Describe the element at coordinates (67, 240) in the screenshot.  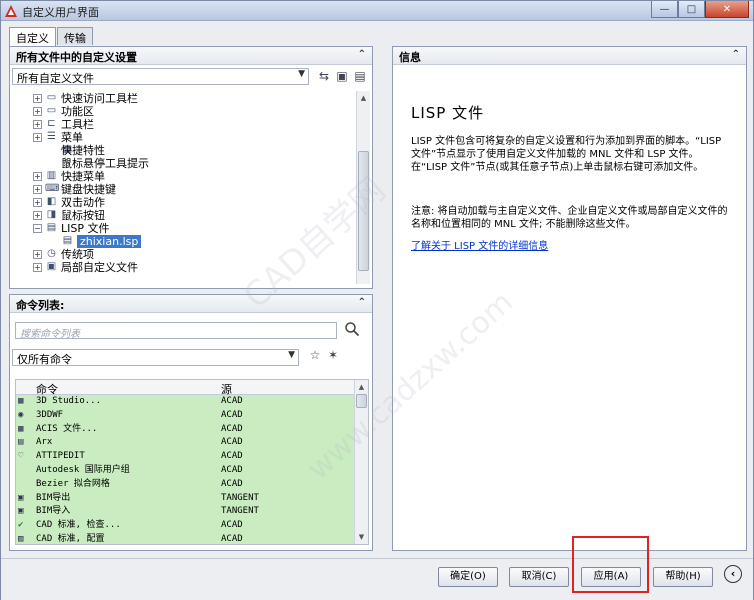
I see `lsp-file-icon: ▤` at that location.